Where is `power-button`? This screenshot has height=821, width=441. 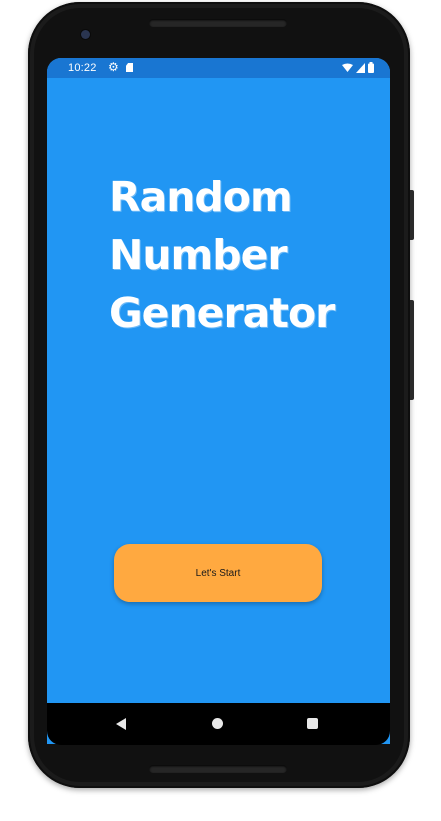 power-button is located at coordinates (412, 215).